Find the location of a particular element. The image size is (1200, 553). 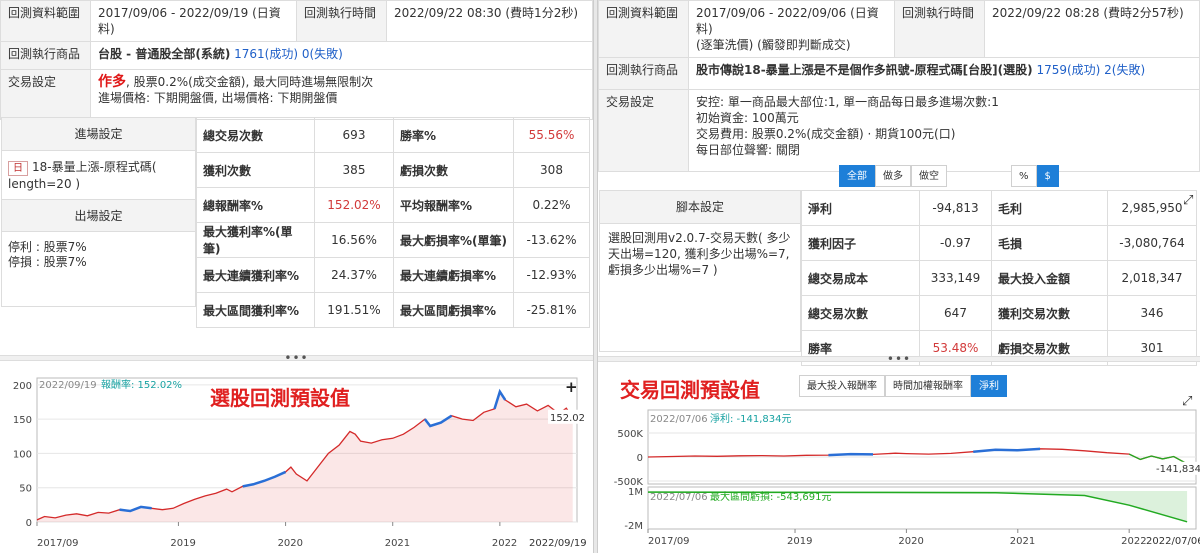

stat-name: 最大區間獲利率% is located at coordinates (255, 310).